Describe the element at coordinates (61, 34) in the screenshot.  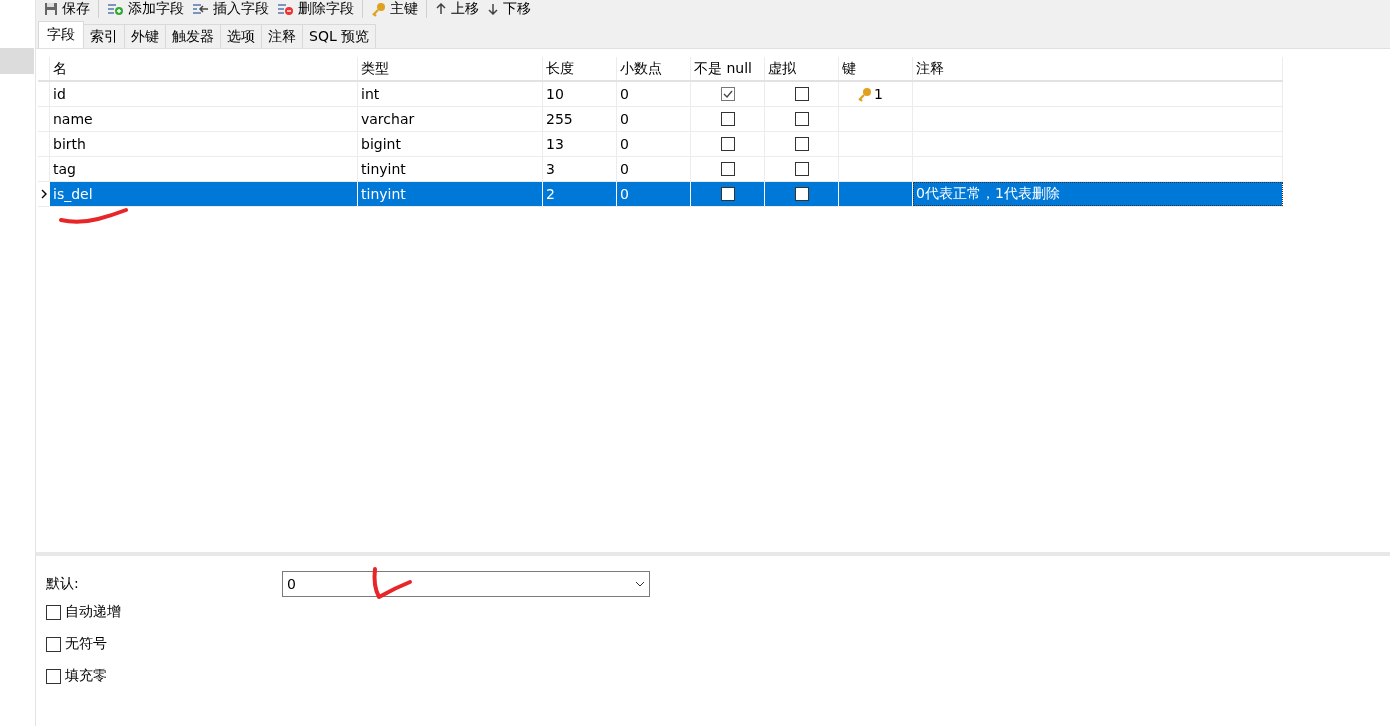
I see `tab: 字段` at that location.